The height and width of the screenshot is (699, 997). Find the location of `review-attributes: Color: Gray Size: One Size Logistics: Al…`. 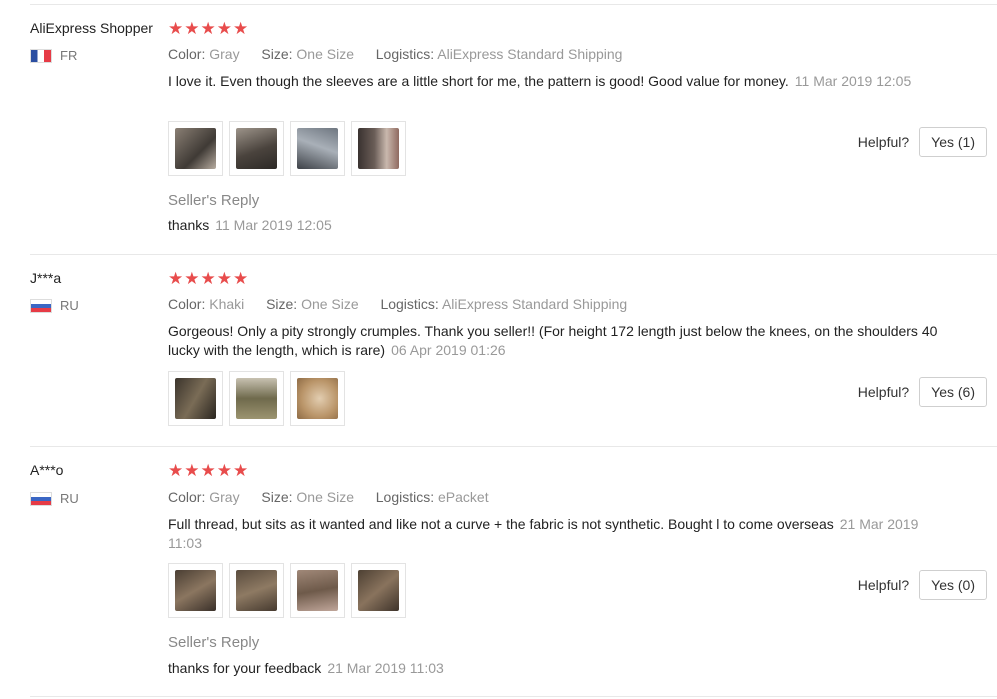

review-attributes: Color: Gray Size: One Size Logistics: Al… is located at coordinates (395, 54).